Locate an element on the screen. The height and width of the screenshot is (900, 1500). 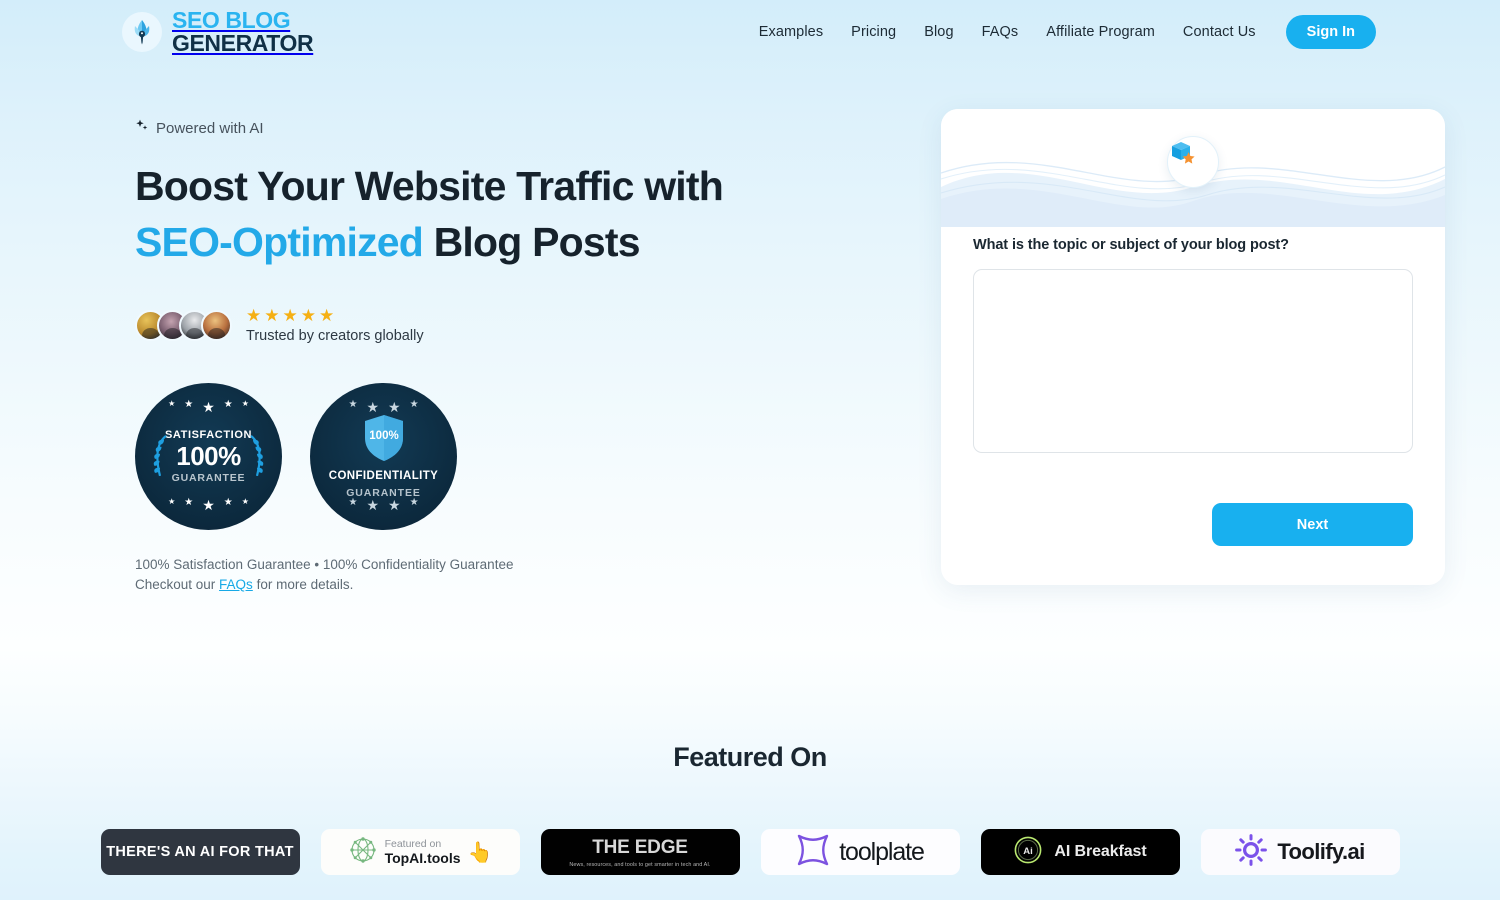
shield-icon: 100% is located at coordinates (384, 438).